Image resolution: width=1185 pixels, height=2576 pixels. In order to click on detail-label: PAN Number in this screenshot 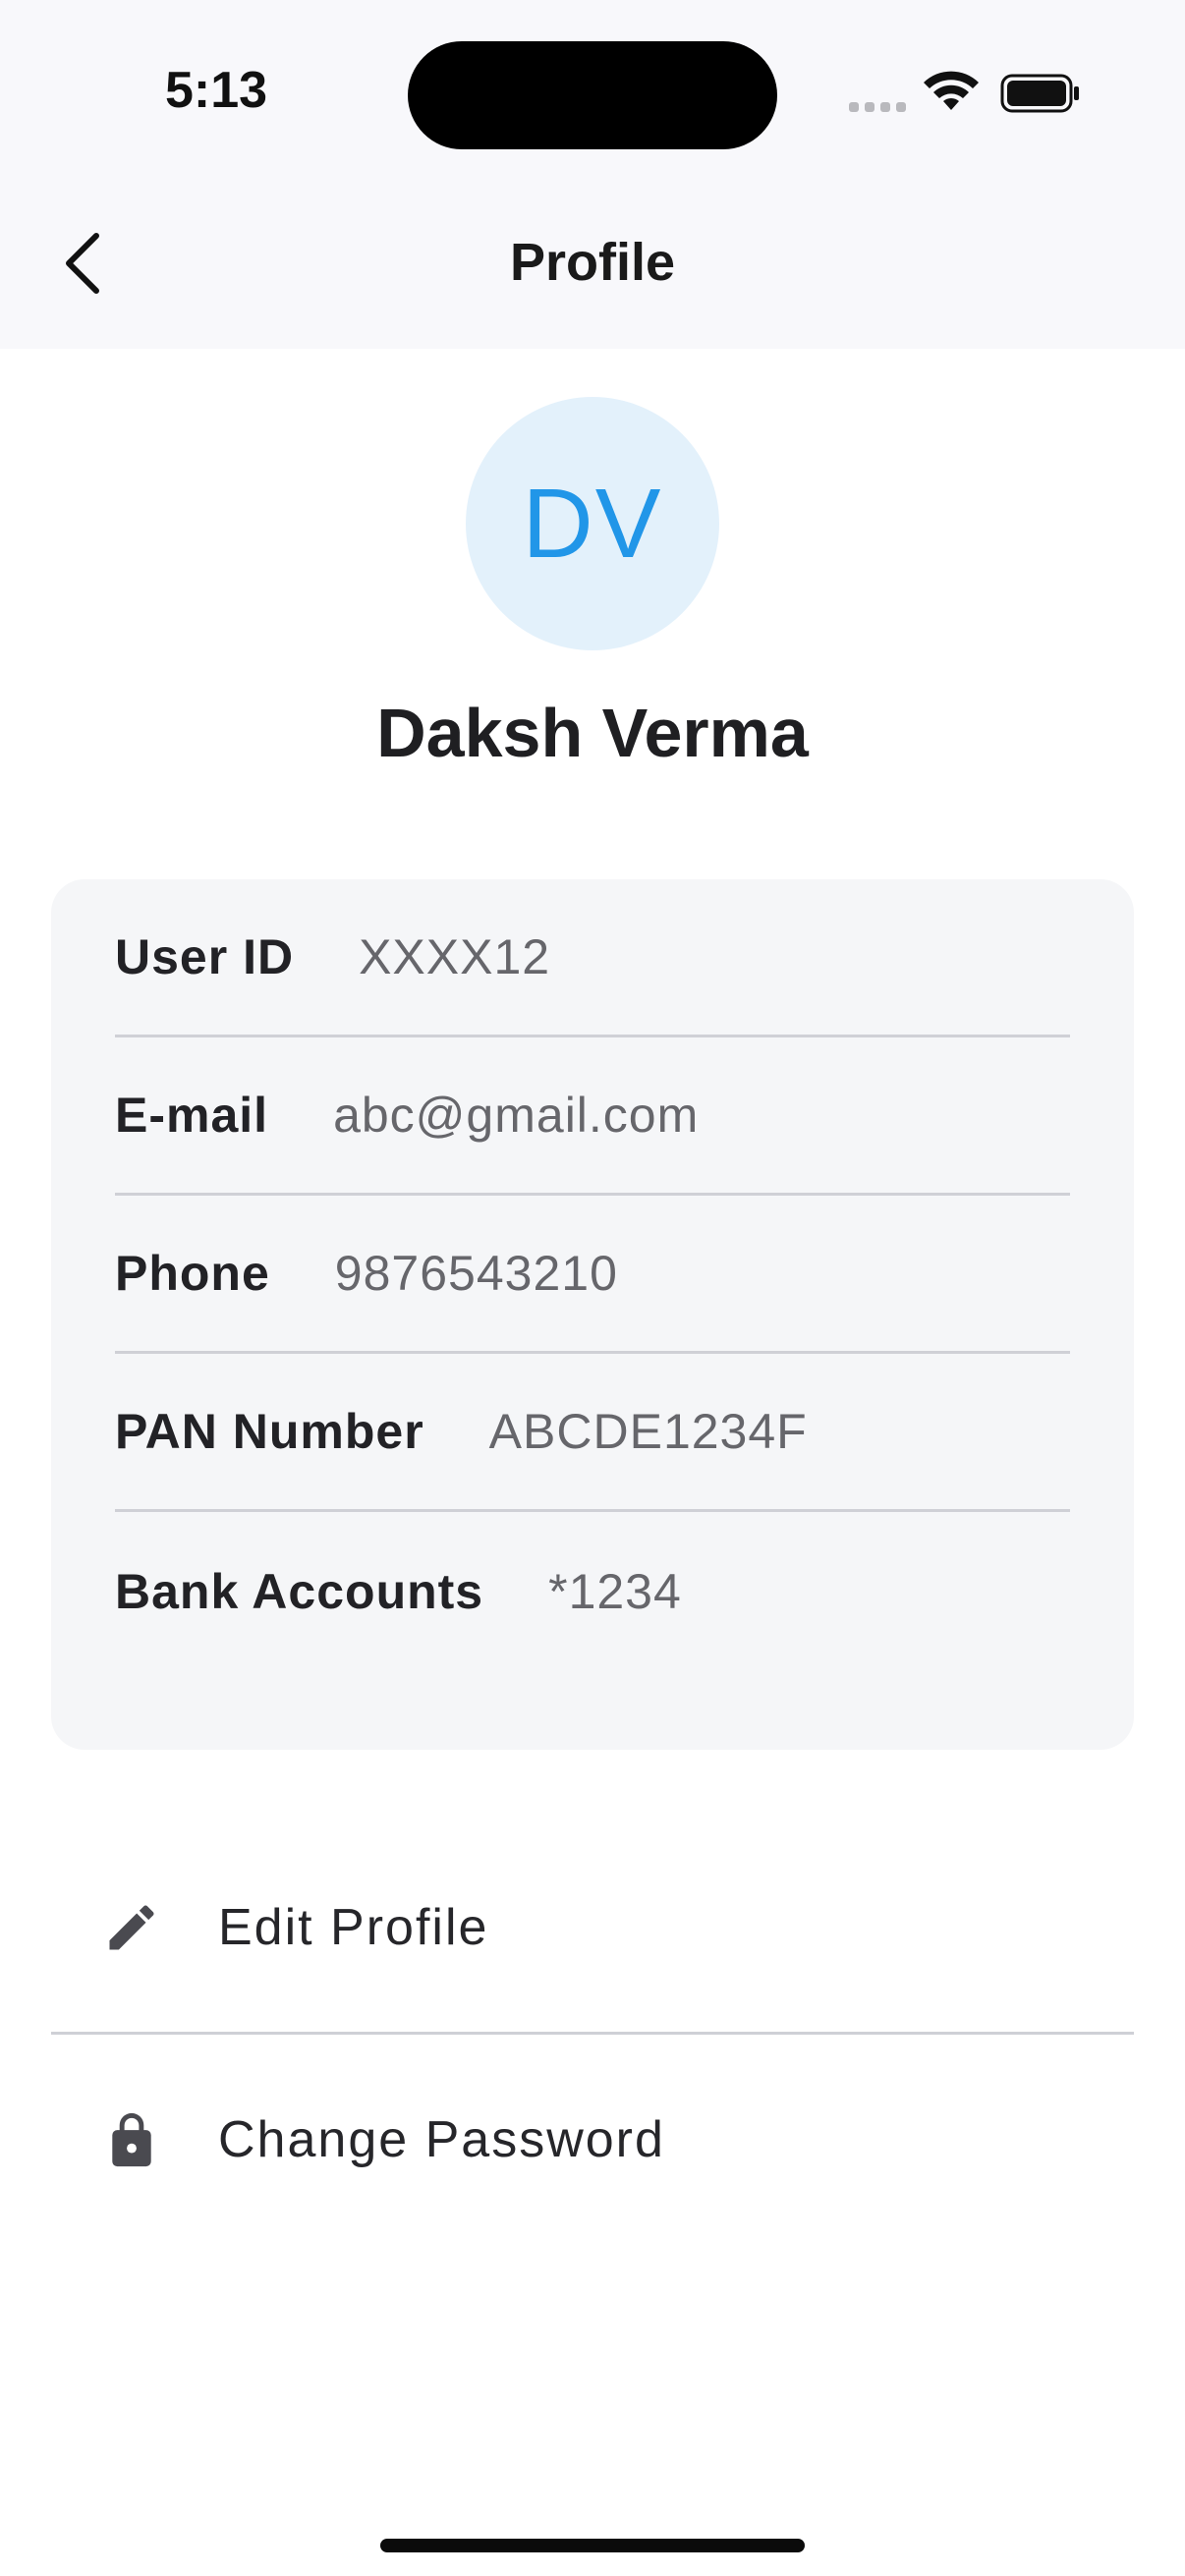, I will do `click(269, 1431)`.